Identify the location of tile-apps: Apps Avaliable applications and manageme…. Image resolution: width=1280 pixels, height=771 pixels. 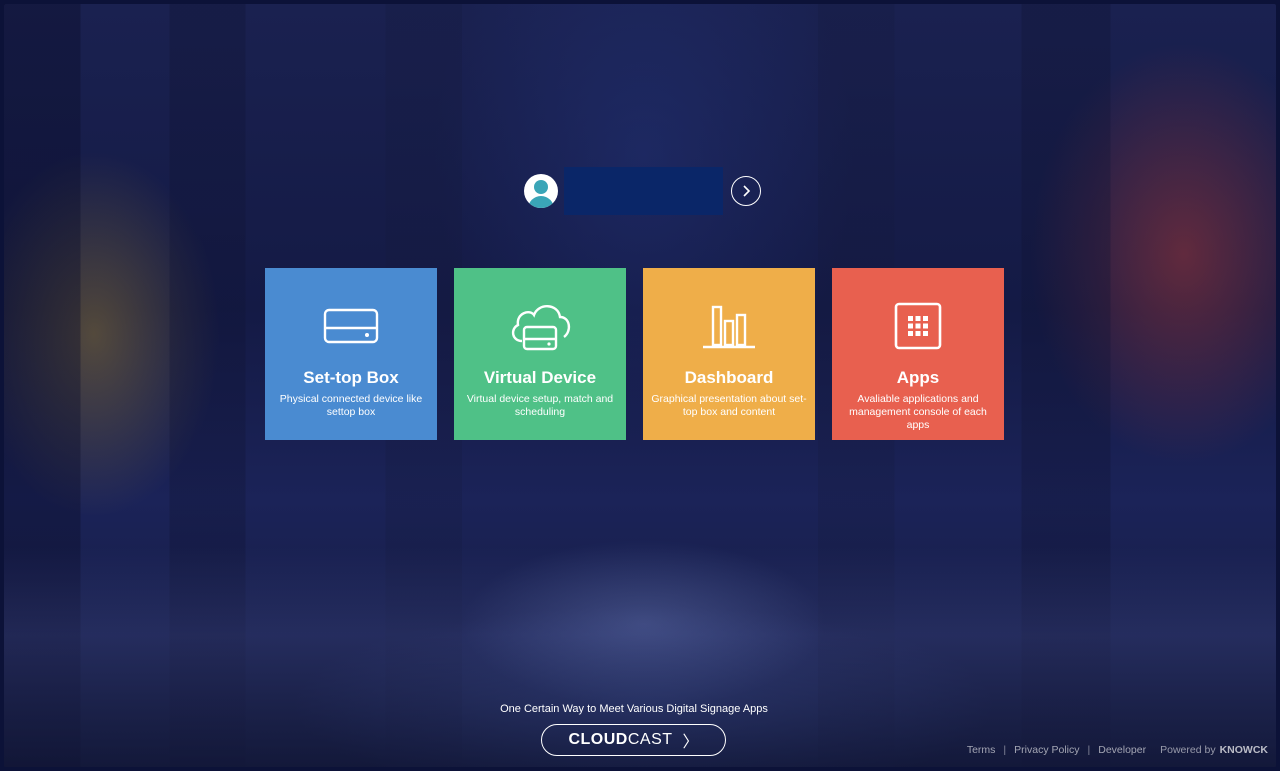
(918, 354).